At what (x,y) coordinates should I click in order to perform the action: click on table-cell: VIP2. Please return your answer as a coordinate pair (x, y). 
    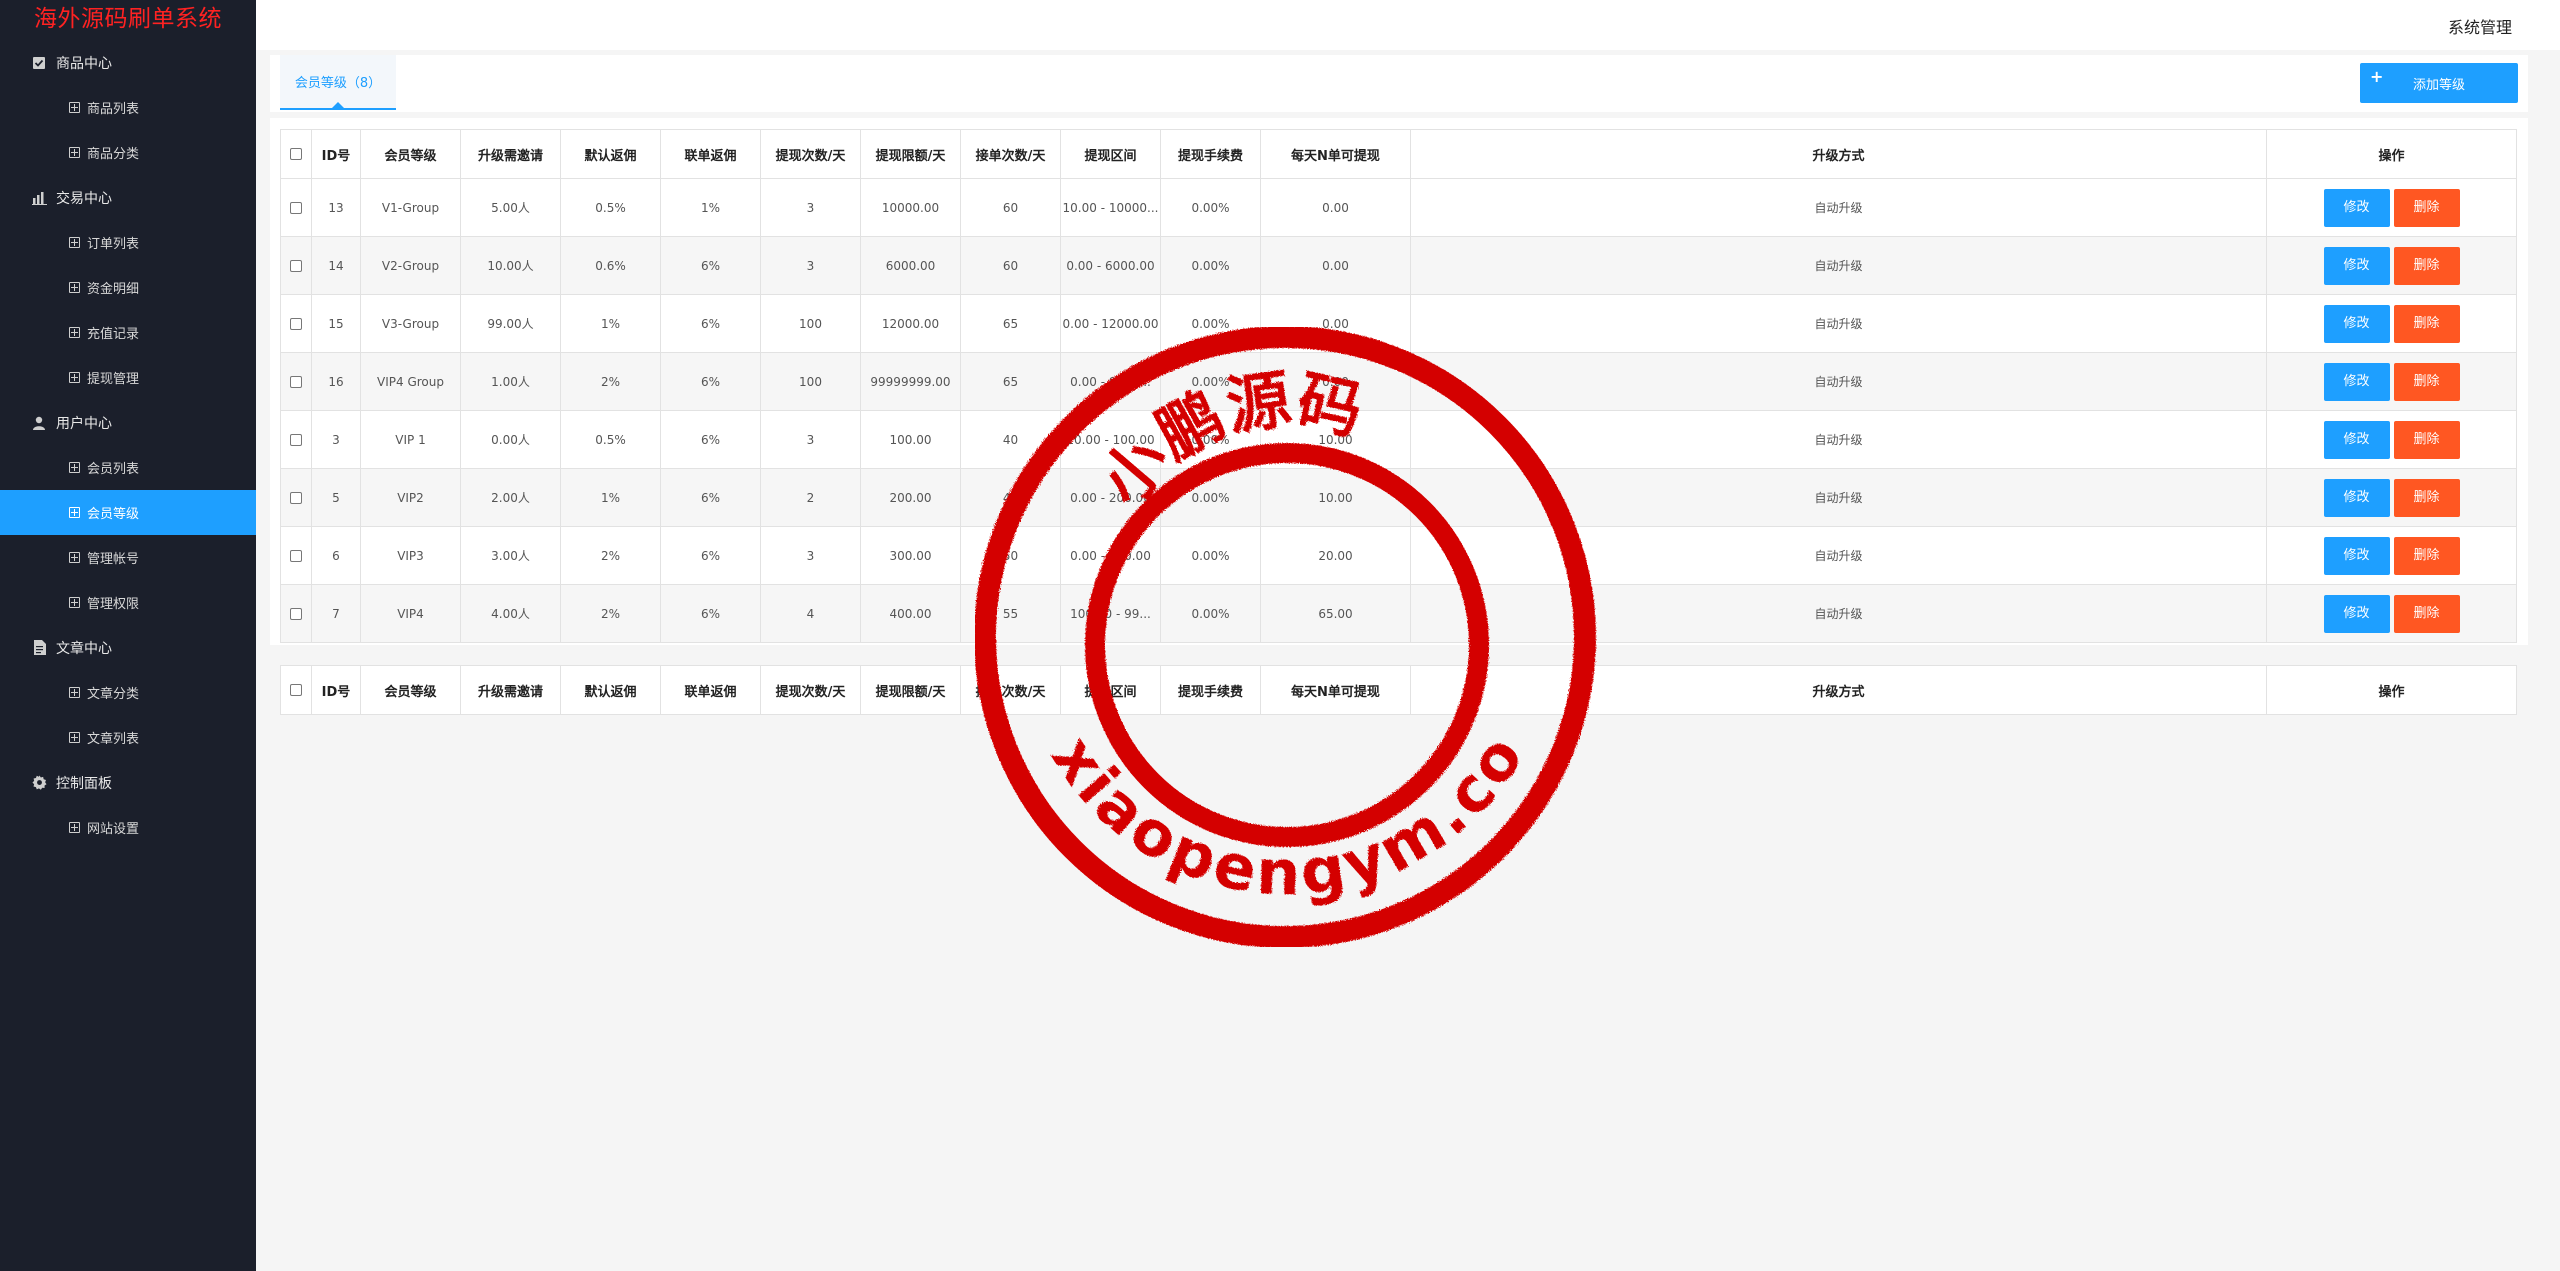
    Looking at the image, I should click on (410, 497).